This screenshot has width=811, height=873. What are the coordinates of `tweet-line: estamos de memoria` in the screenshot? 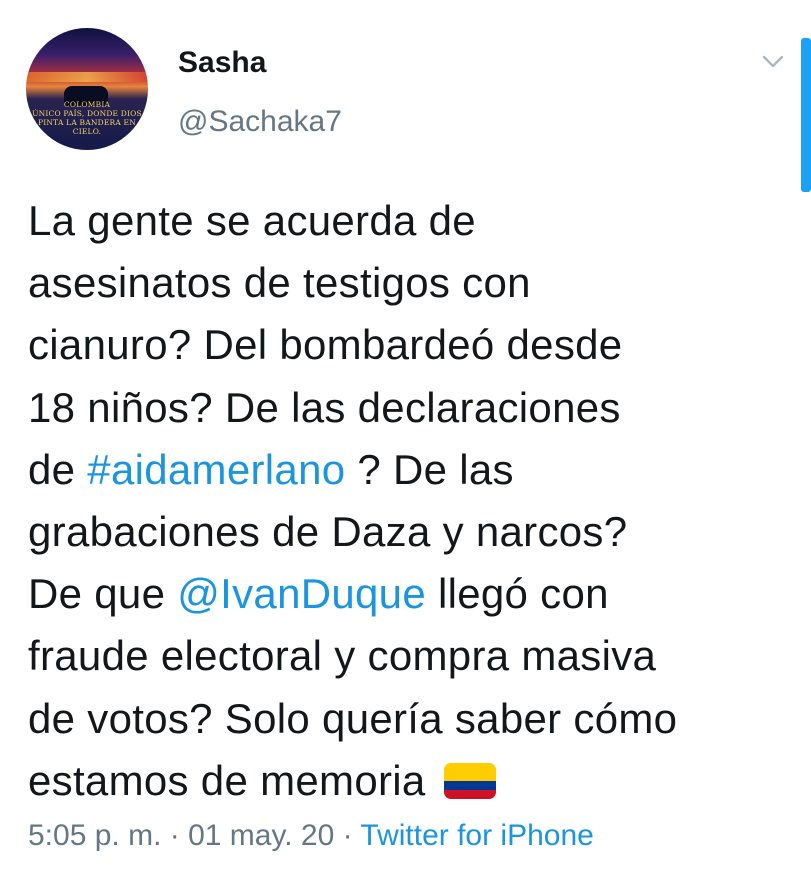 It's located at (408, 781).